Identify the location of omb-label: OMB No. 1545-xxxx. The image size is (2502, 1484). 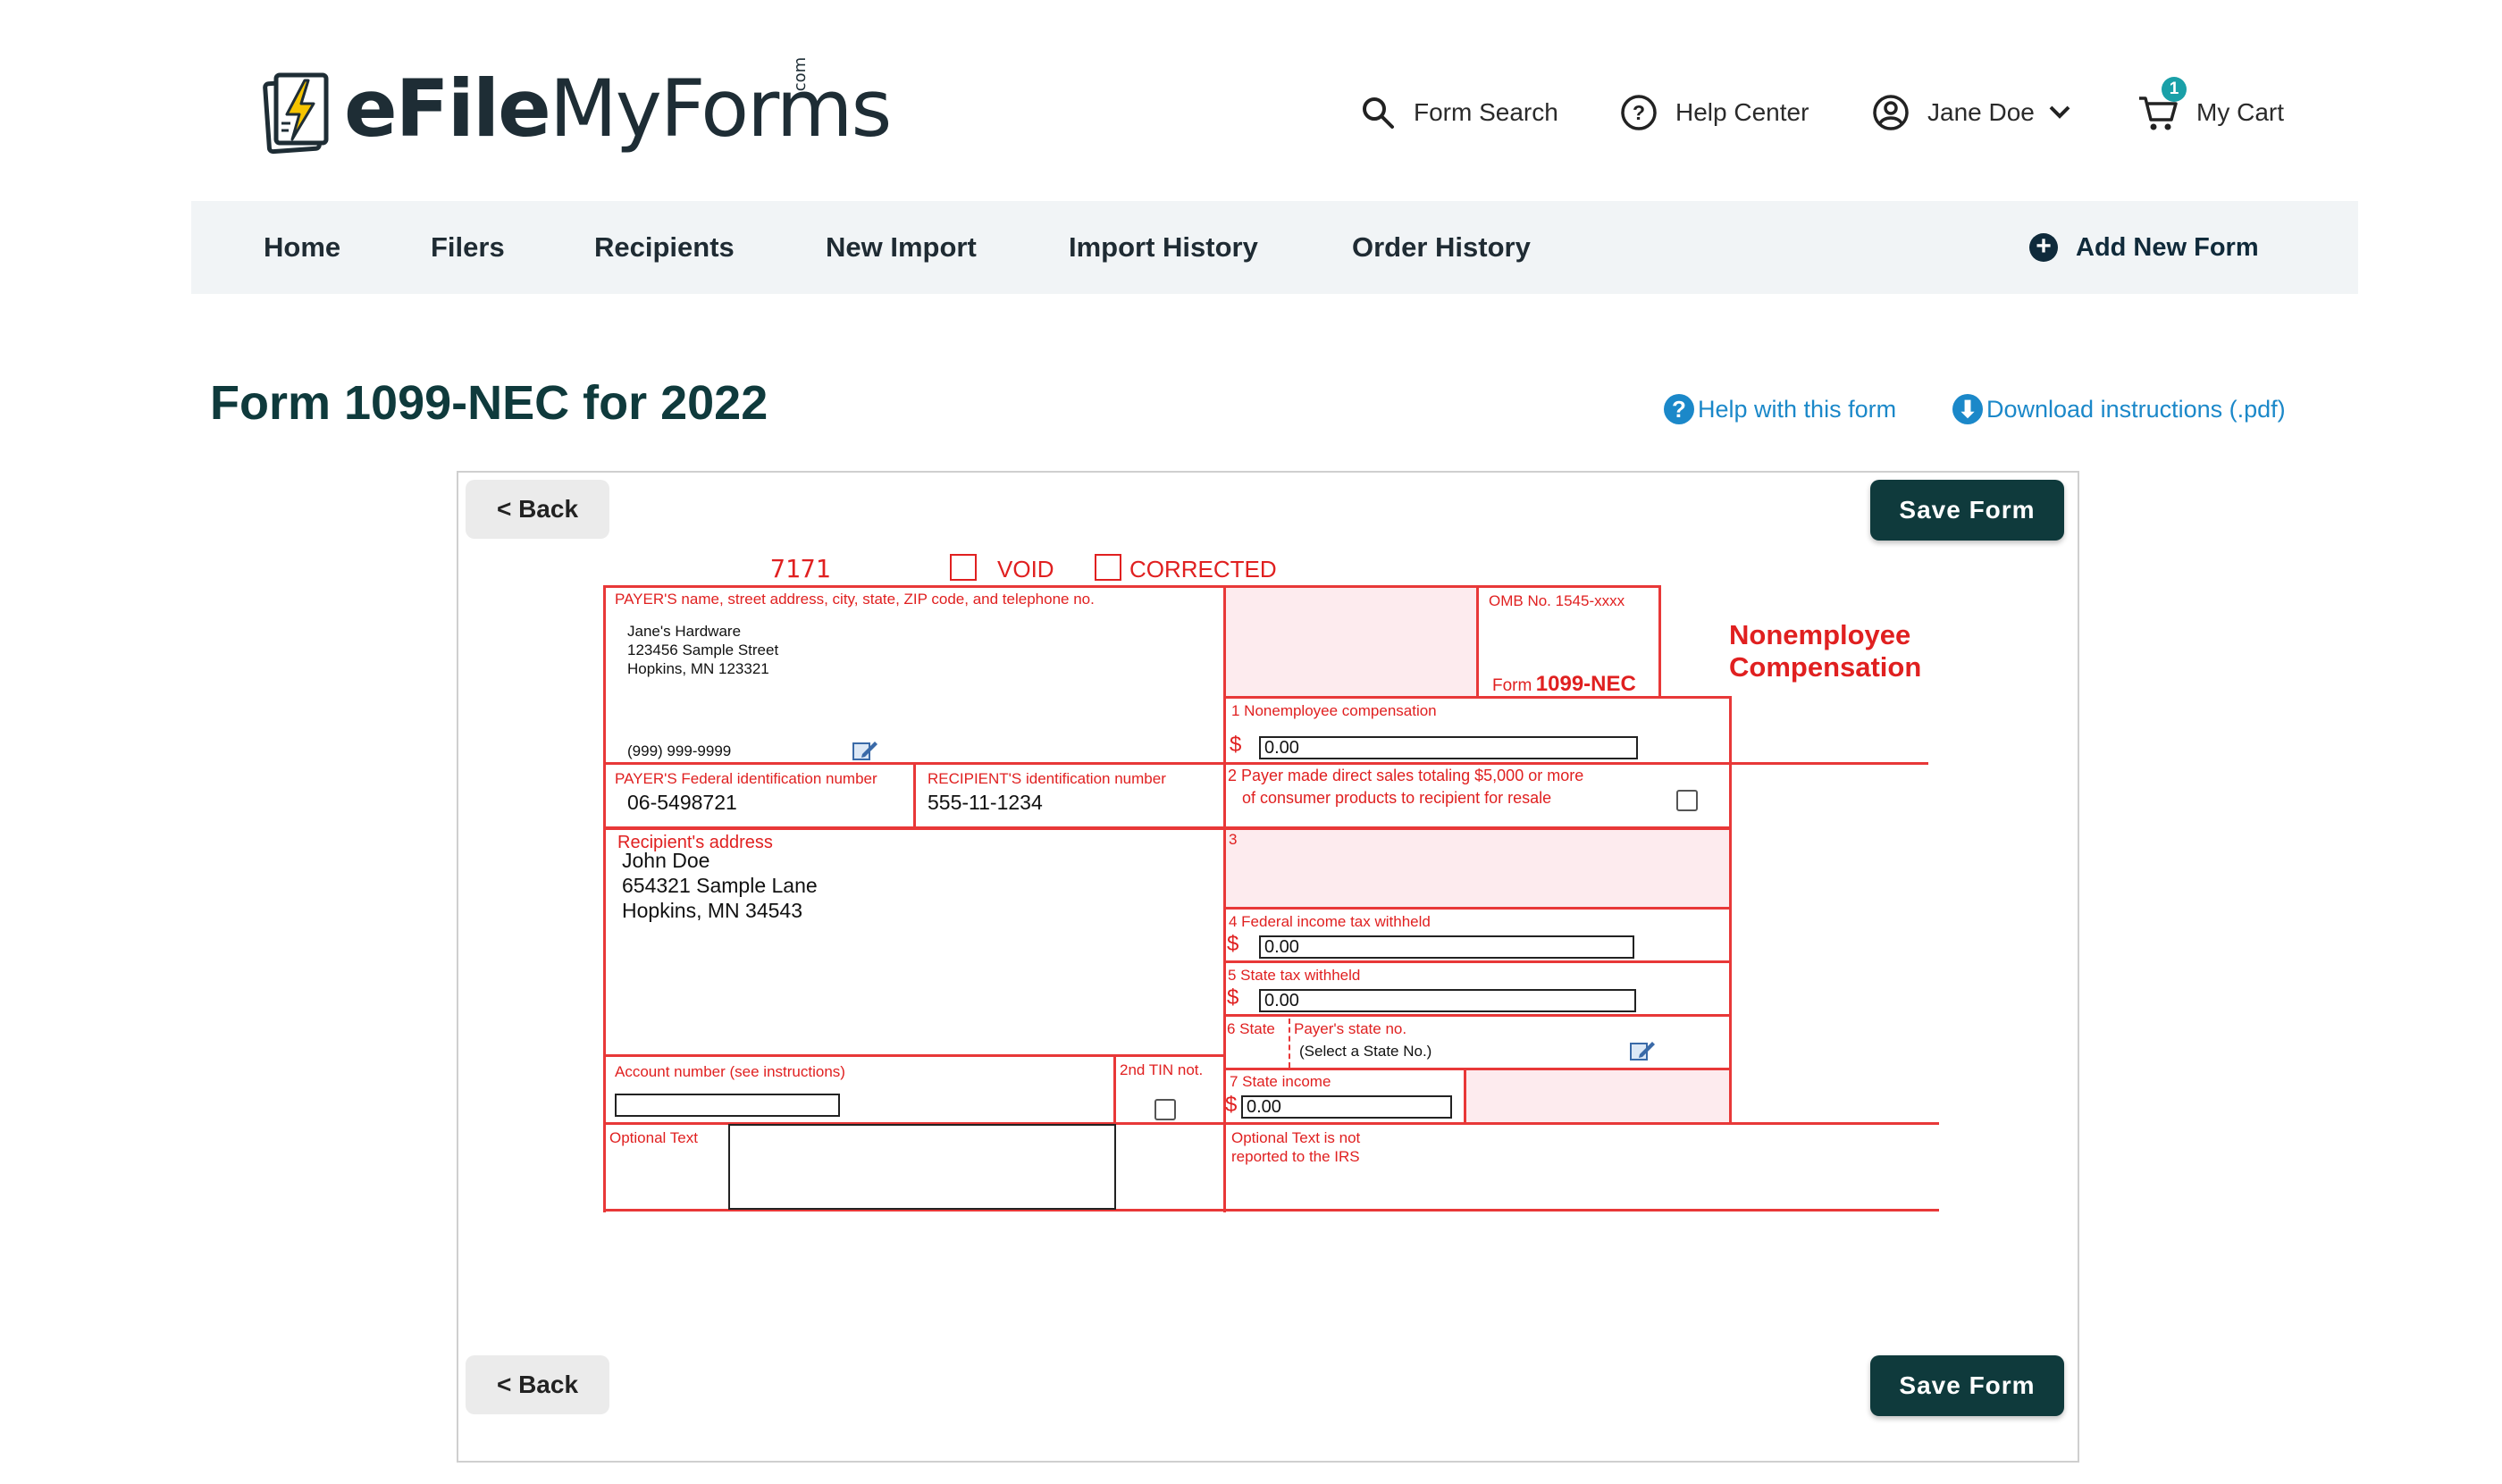
(1557, 601).